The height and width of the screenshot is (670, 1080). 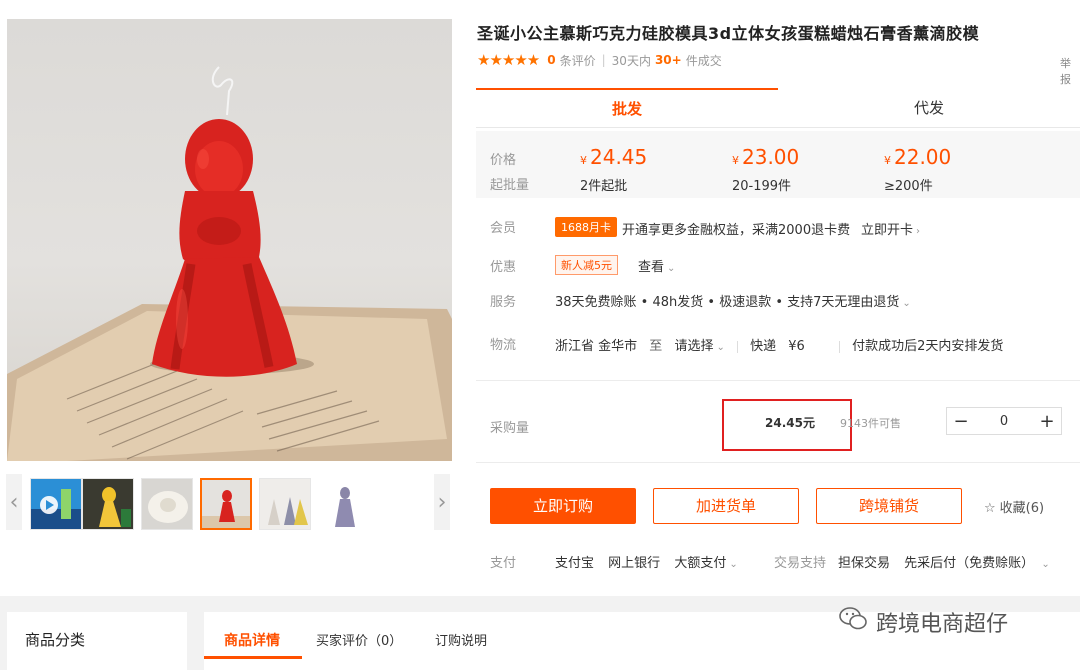 What do you see at coordinates (599, 60) in the screenshot?
I see `rating-row: ★★★★★ 0 条评价 | 30天内 30+ 件成交` at bounding box center [599, 60].